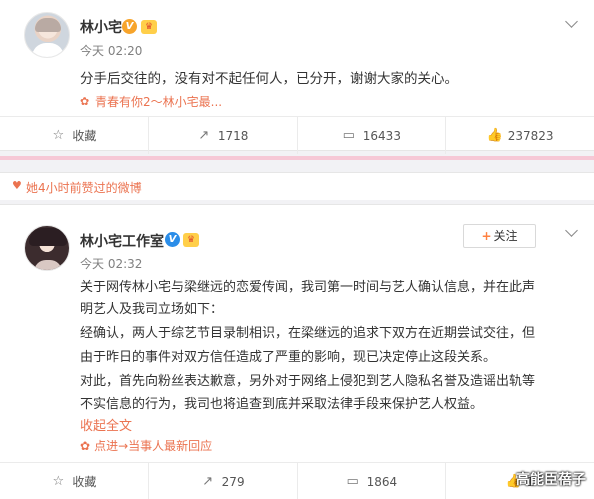 This screenshot has width=594, height=499. I want to click on action-bar: ☆ 收藏 ↗ 1718 ▭ 16433 👍 237823, so click(297, 135).